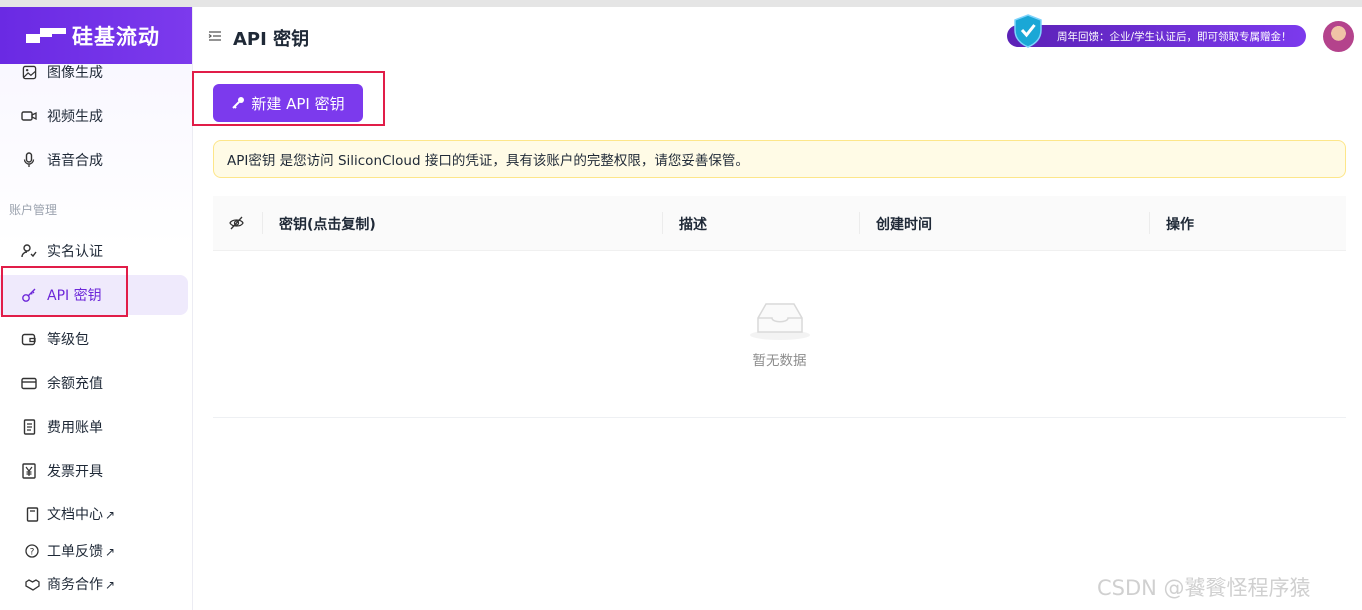 This screenshot has width=1362, height=610. I want to click on table-header: 密钥(点击复制) 描述 创建时间 操作, so click(779, 223).